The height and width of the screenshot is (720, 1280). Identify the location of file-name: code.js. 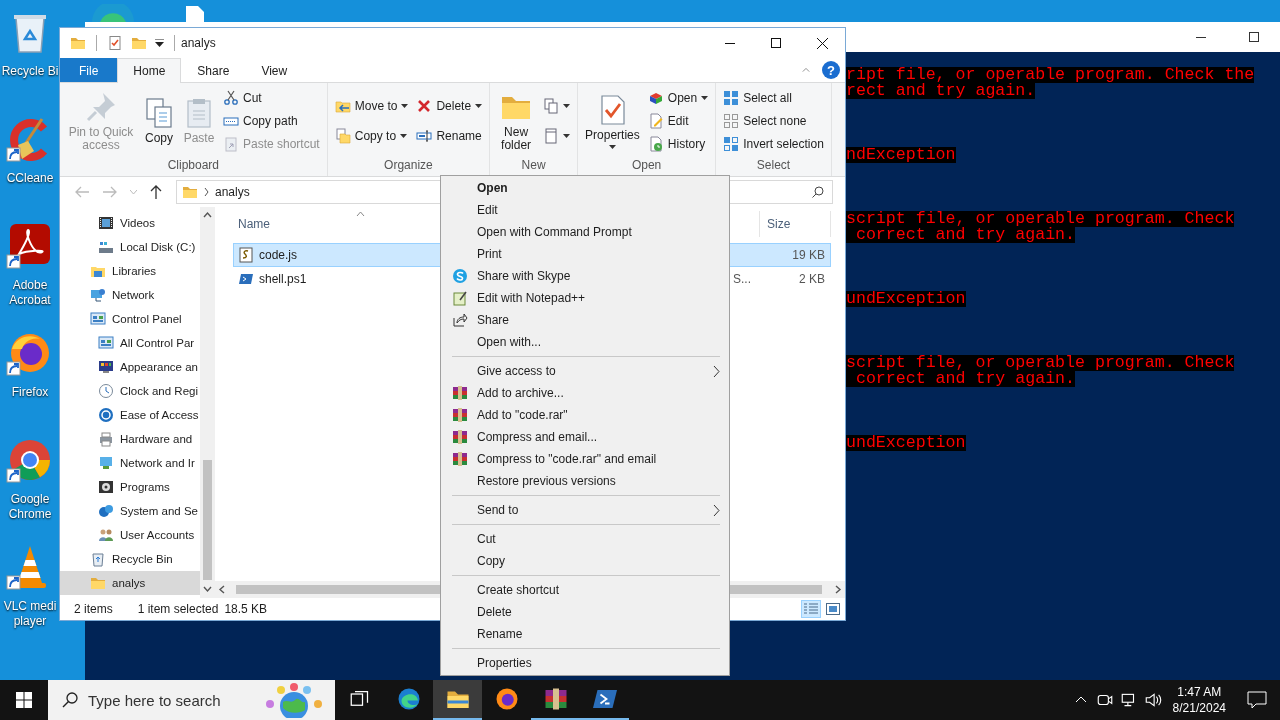
(278, 255).